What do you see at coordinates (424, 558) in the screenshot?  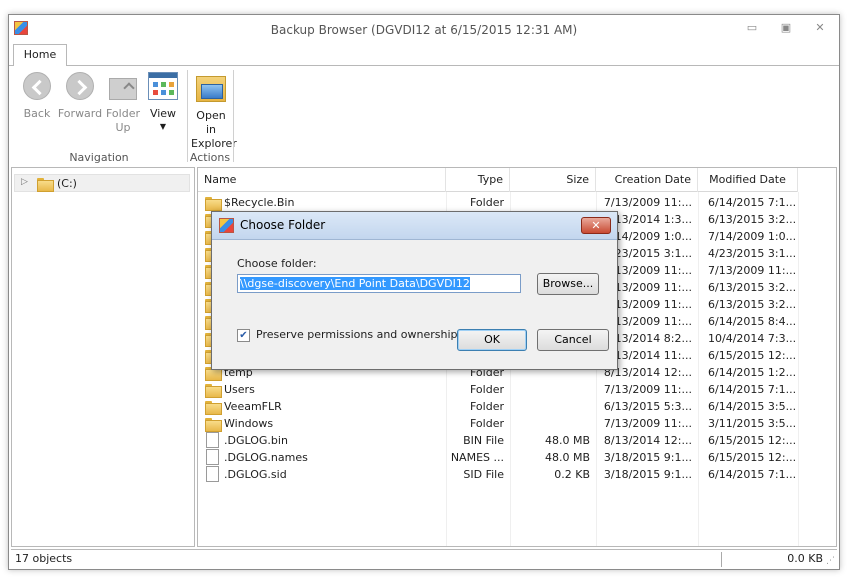 I see `status-bar: 17 objects 0.0 KB ⋰` at bounding box center [424, 558].